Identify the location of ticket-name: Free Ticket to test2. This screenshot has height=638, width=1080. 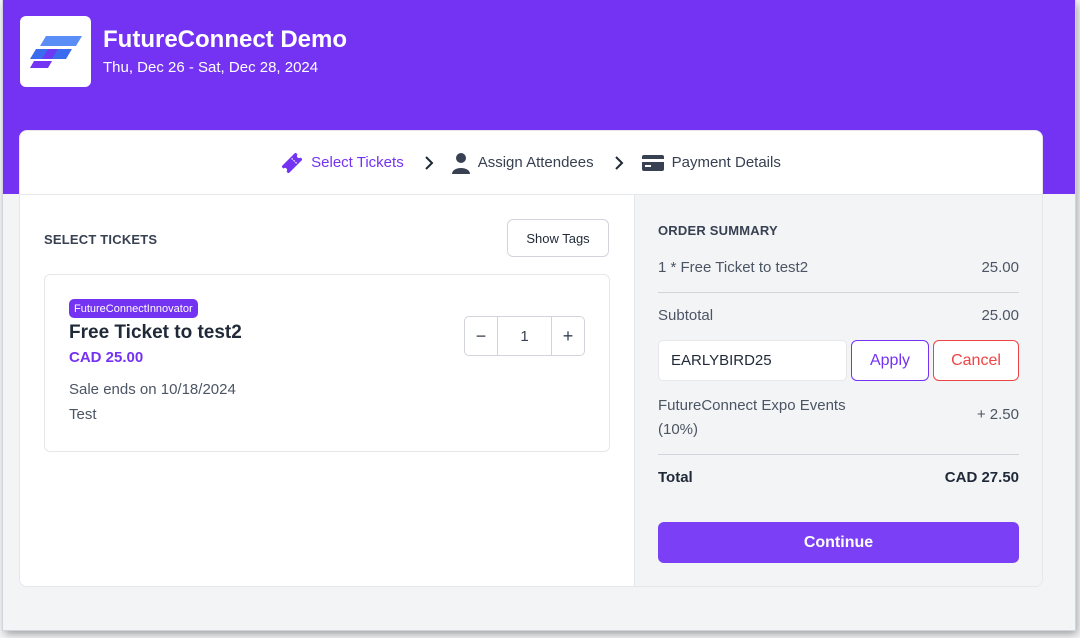
(155, 332).